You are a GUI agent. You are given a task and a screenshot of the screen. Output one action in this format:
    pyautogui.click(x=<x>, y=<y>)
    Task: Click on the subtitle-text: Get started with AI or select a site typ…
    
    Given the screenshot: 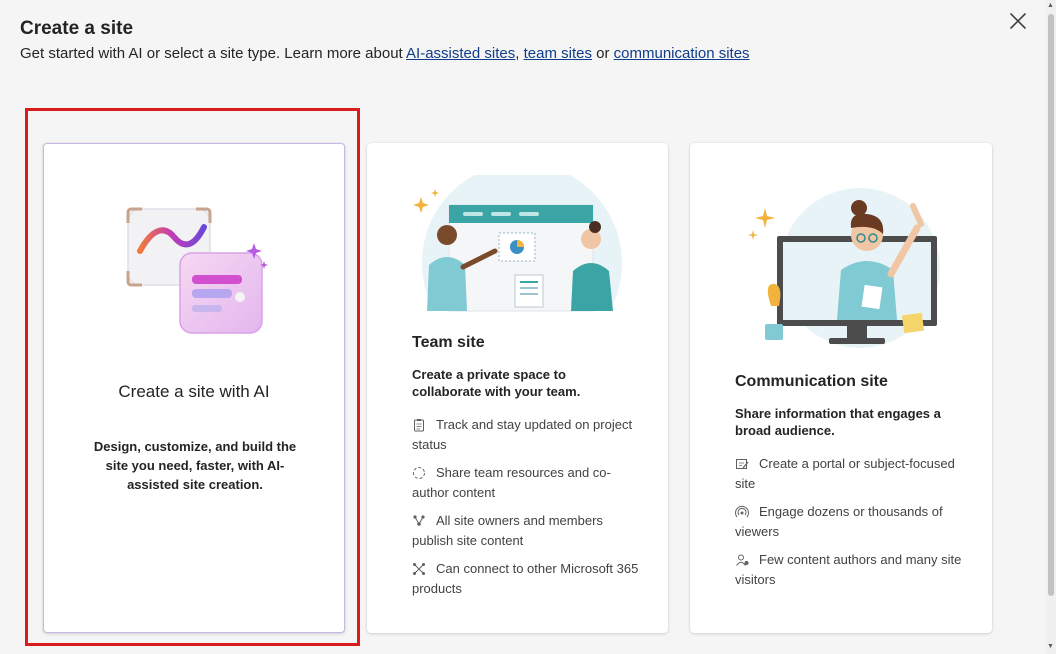 What is the action you would take?
    pyautogui.click(x=213, y=53)
    